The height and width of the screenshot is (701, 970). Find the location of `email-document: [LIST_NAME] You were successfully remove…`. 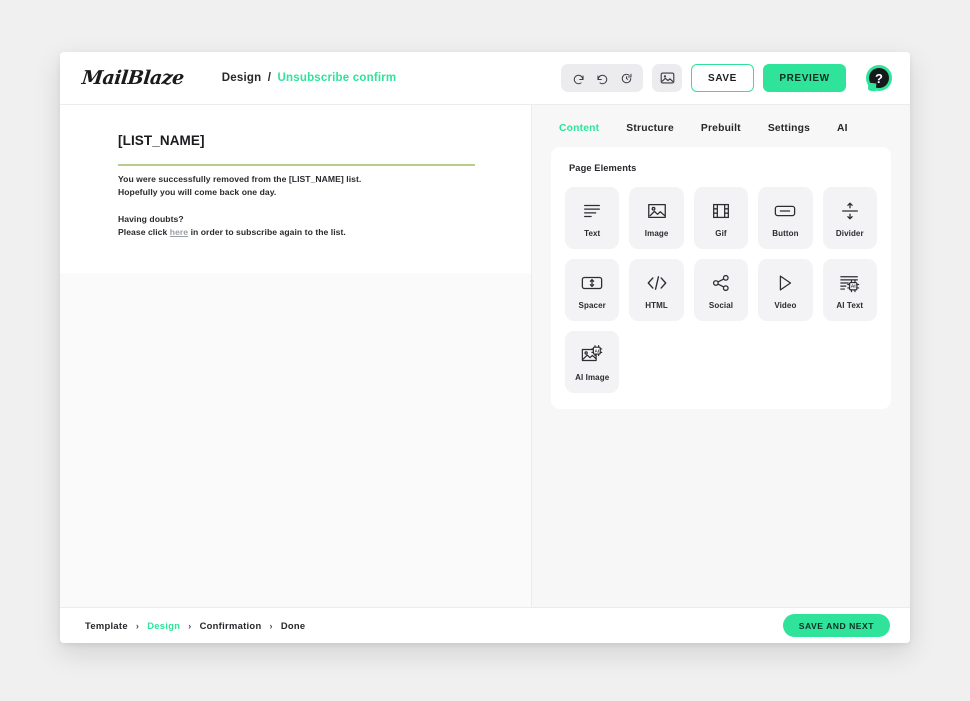

email-document: [LIST_NAME] You were successfully remove… is located at coordinates (295, 189).